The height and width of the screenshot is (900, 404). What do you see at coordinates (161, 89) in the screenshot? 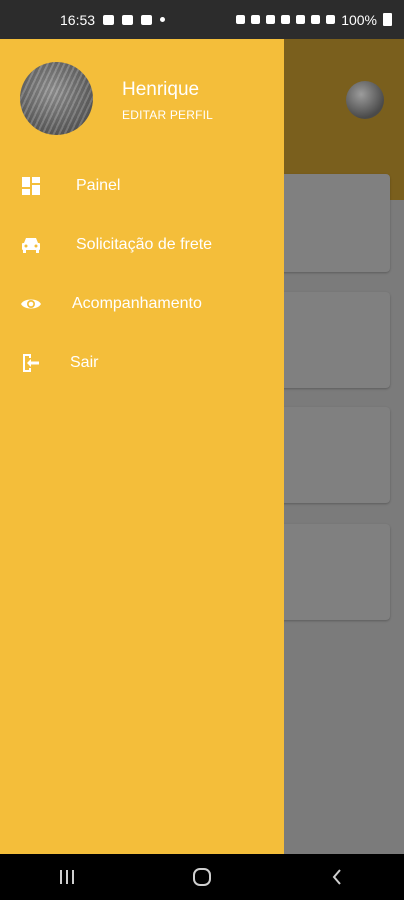
I see `profile-name: Henrique` at bounding box center [161, 89].